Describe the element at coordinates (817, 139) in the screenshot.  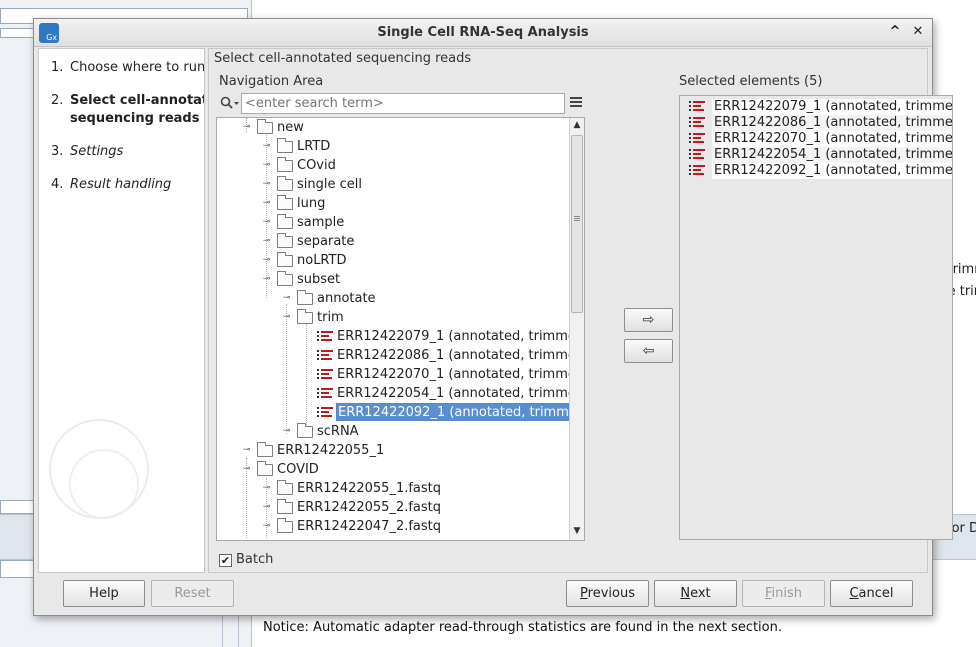
I see `selected-item: ERR12422070_1 (annotated, trimmed)` at that location.